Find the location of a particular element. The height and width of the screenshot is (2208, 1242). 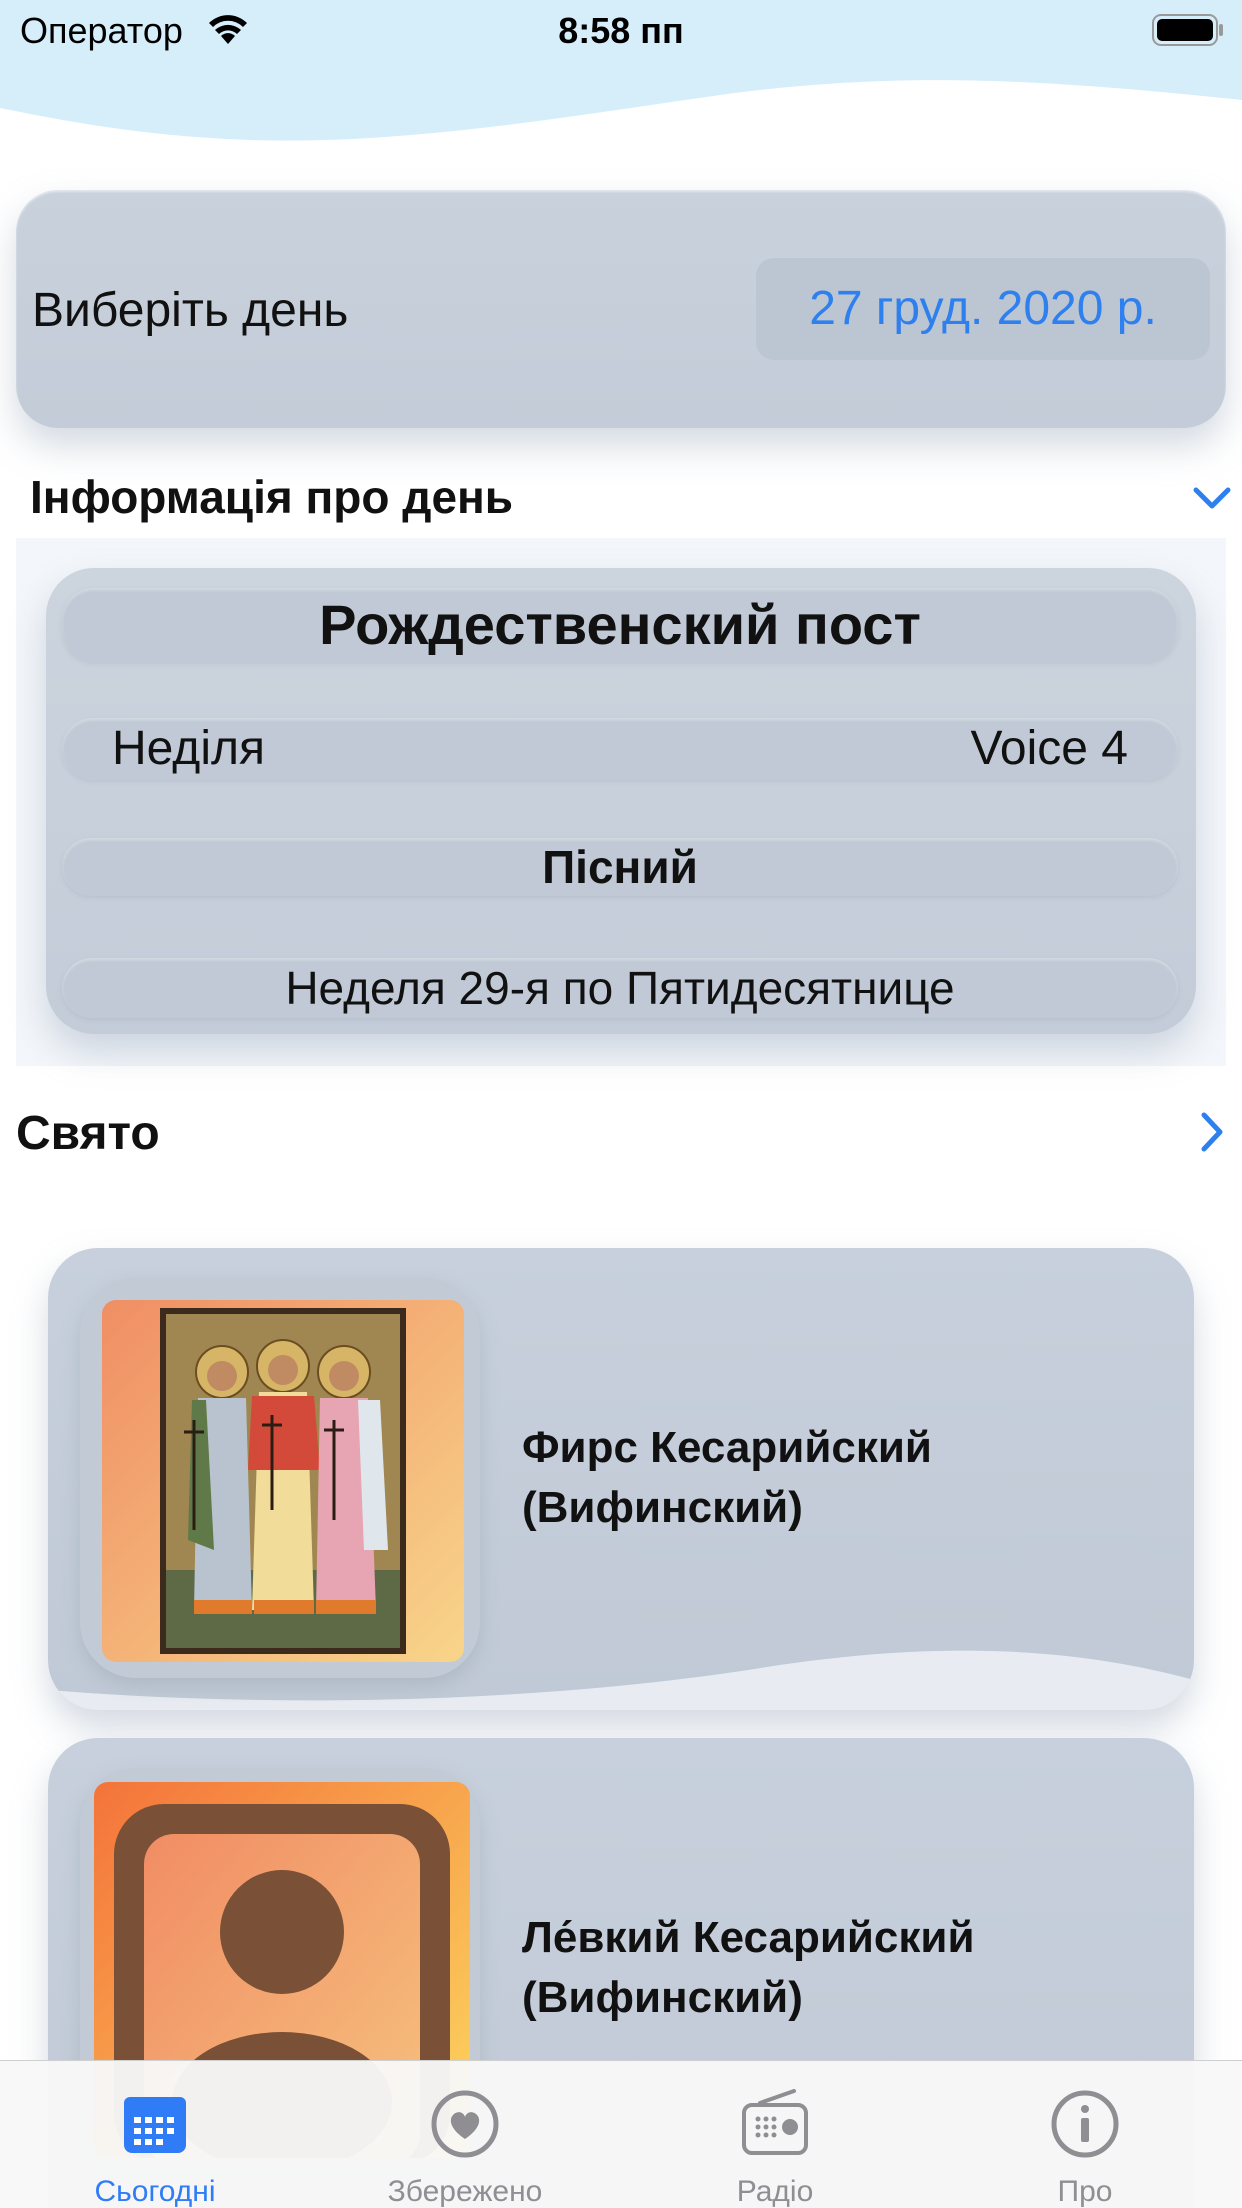

tab-label: Сьогодні is located at coordinates (155, 2191).